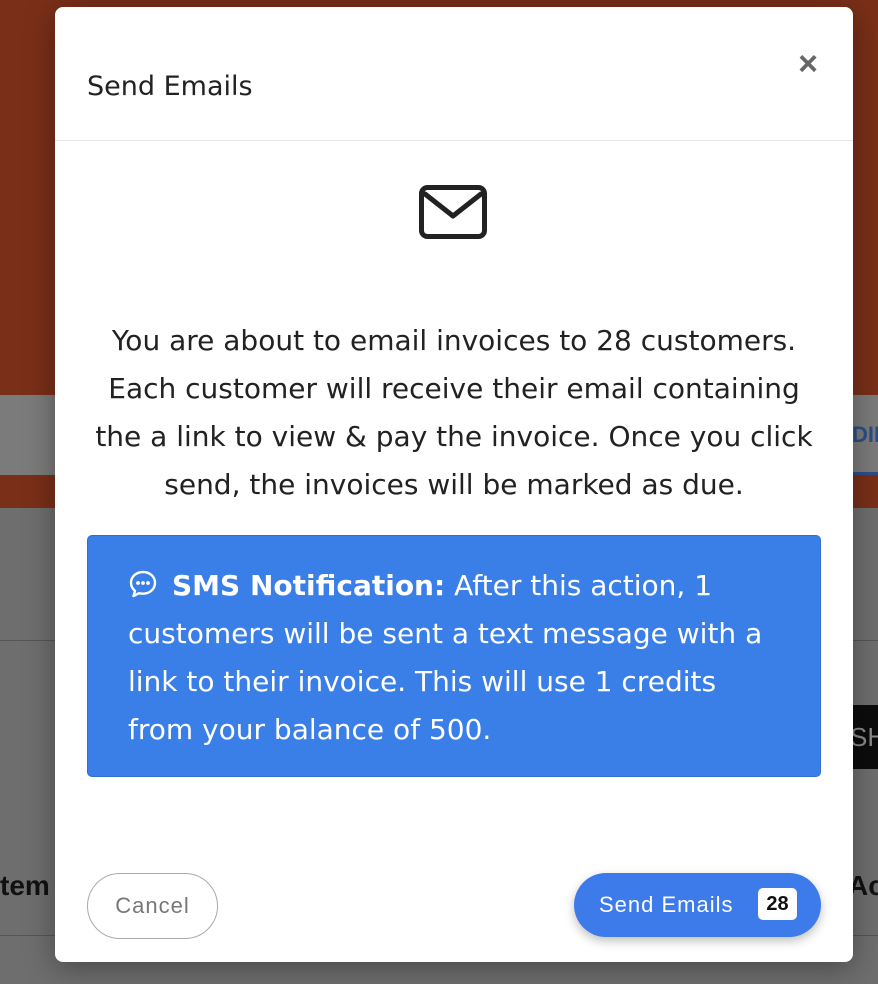 This screenshot has width=878, height=984. I want to click on modal-title: Send Emails, so click(170, 86).